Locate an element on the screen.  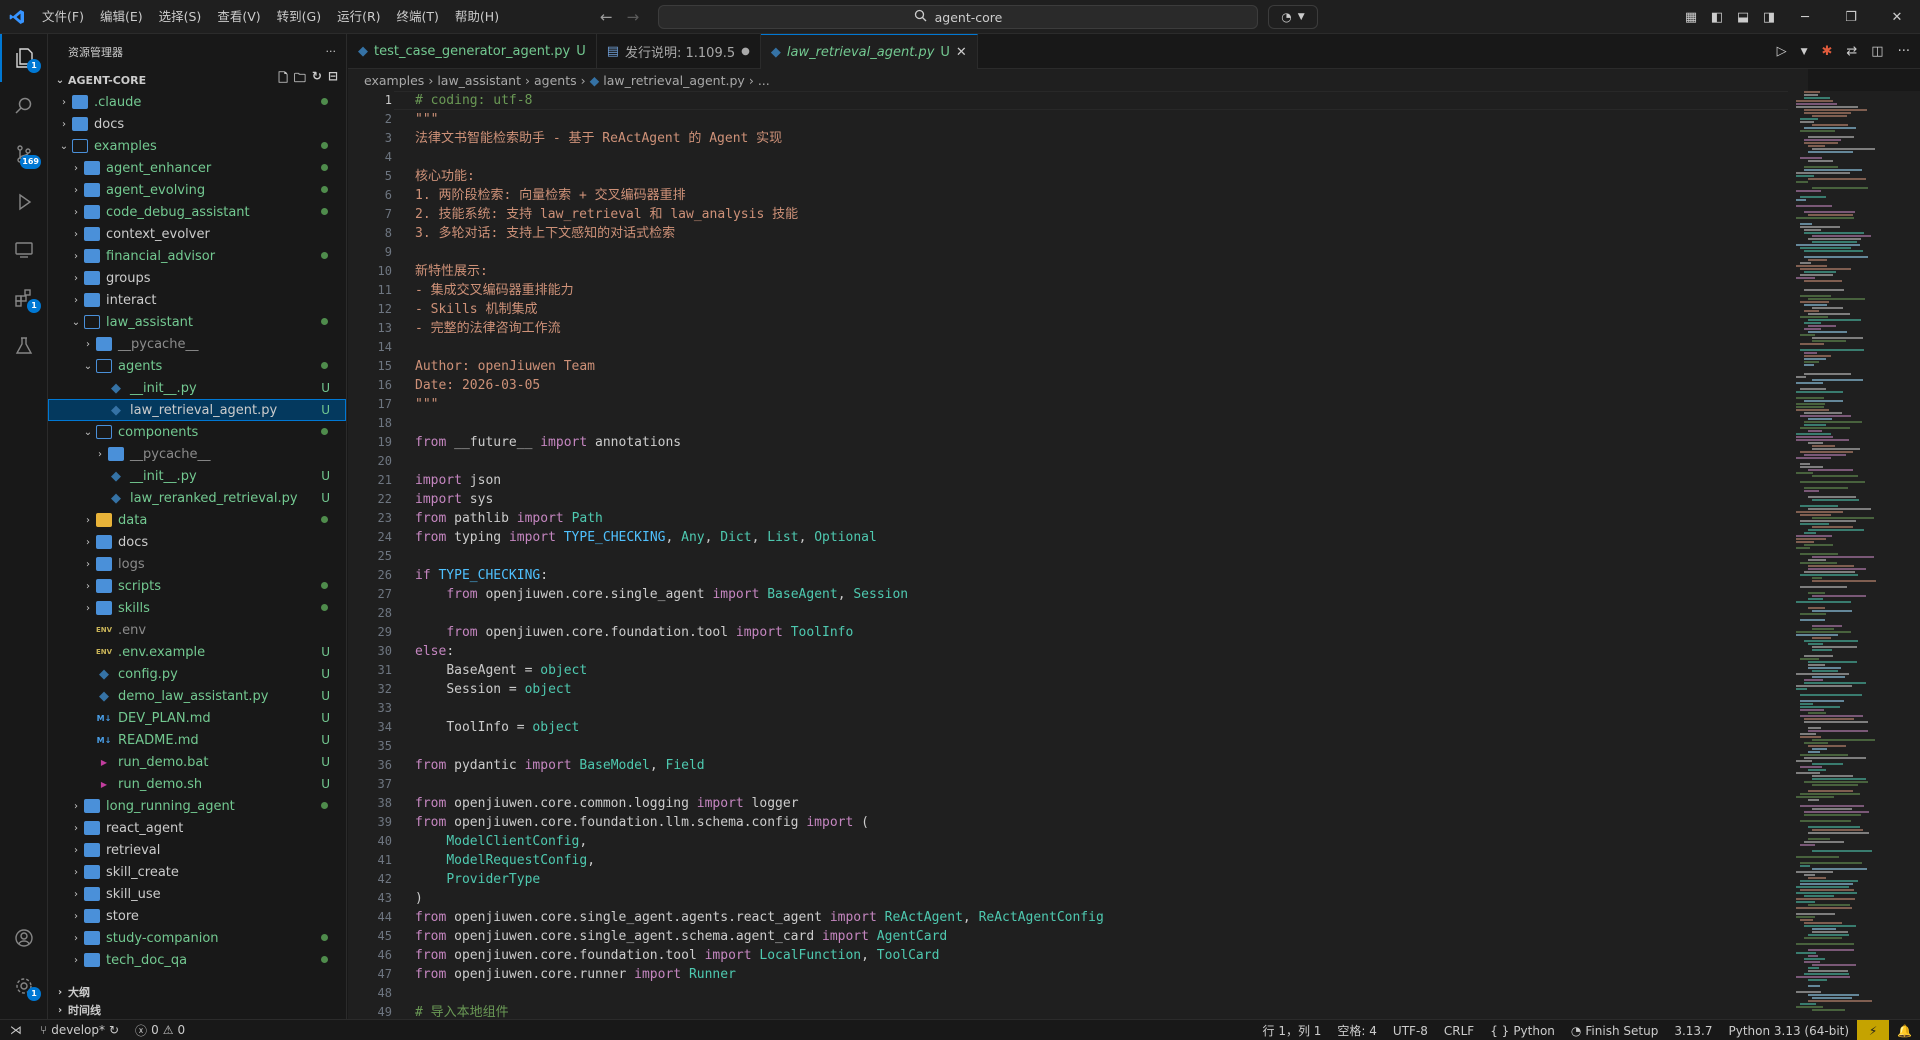
tree-folder: › react_agent is located at coordinates (197, 828).